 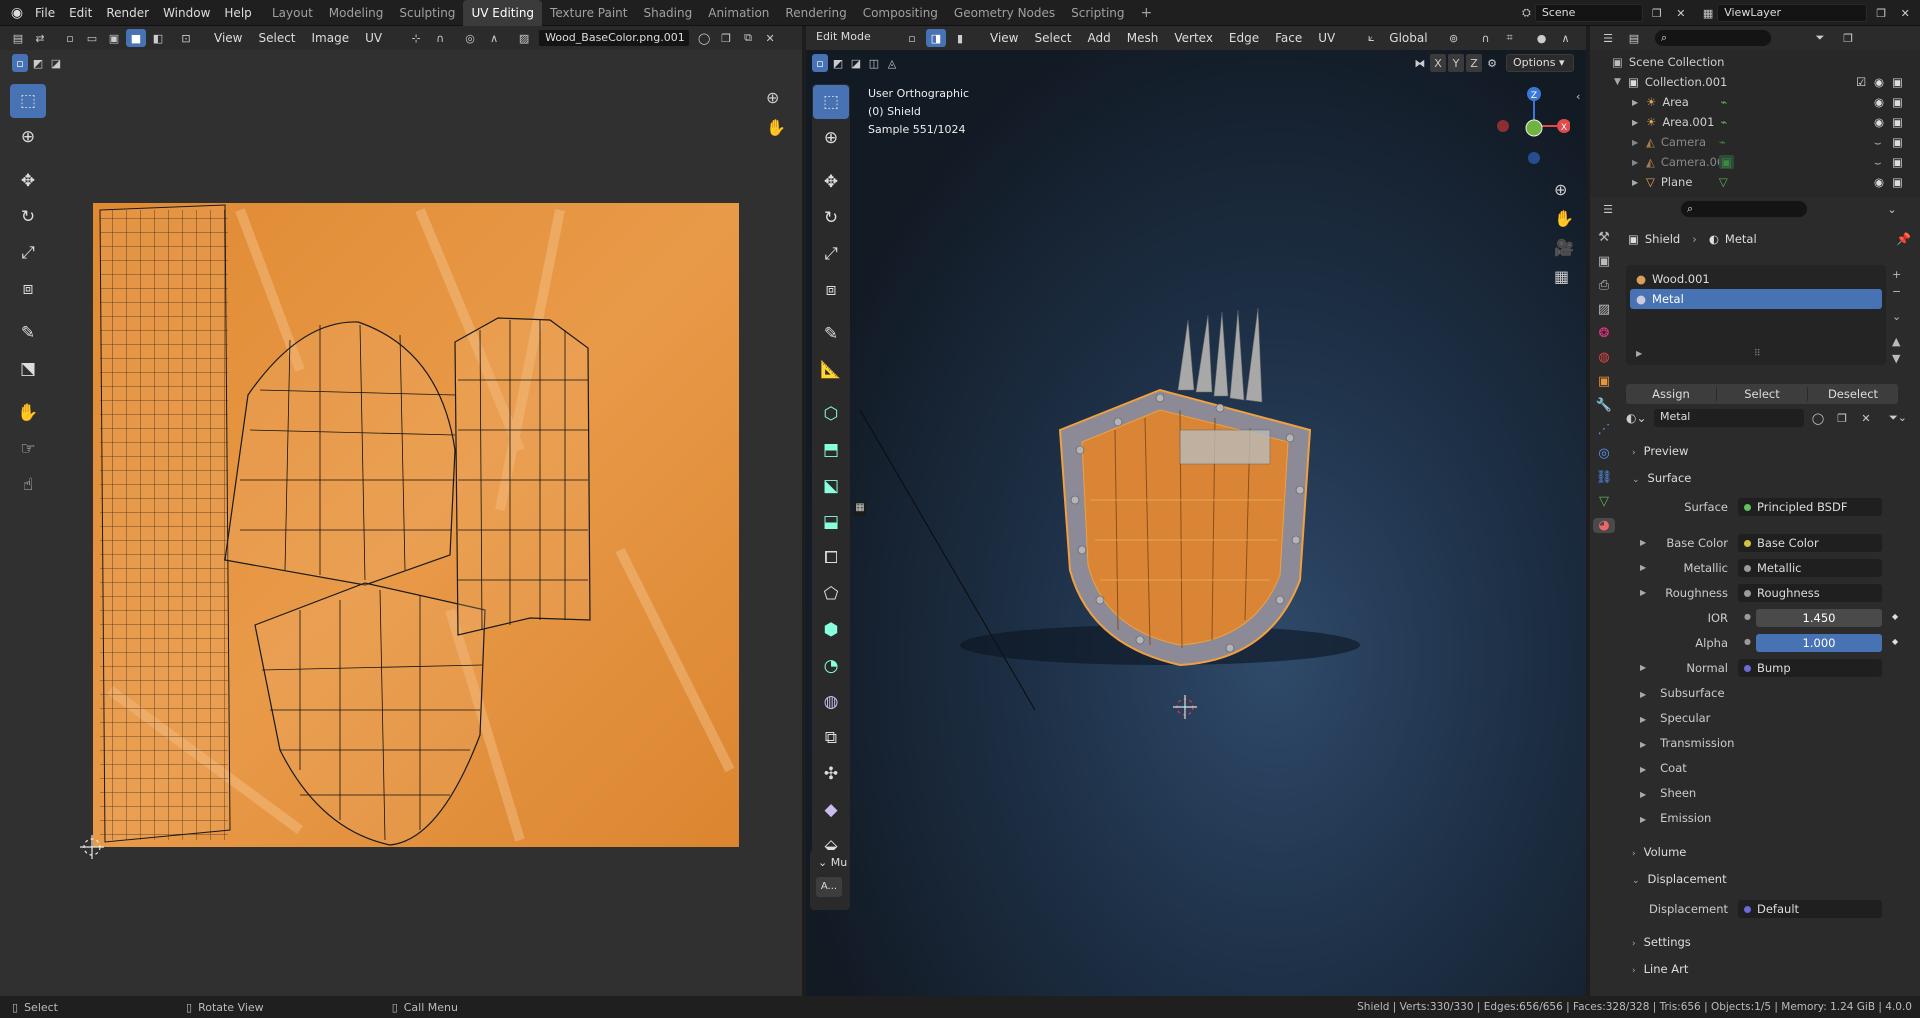 I want to click on settings-section: › Settings, so click(x=1661, y=942).